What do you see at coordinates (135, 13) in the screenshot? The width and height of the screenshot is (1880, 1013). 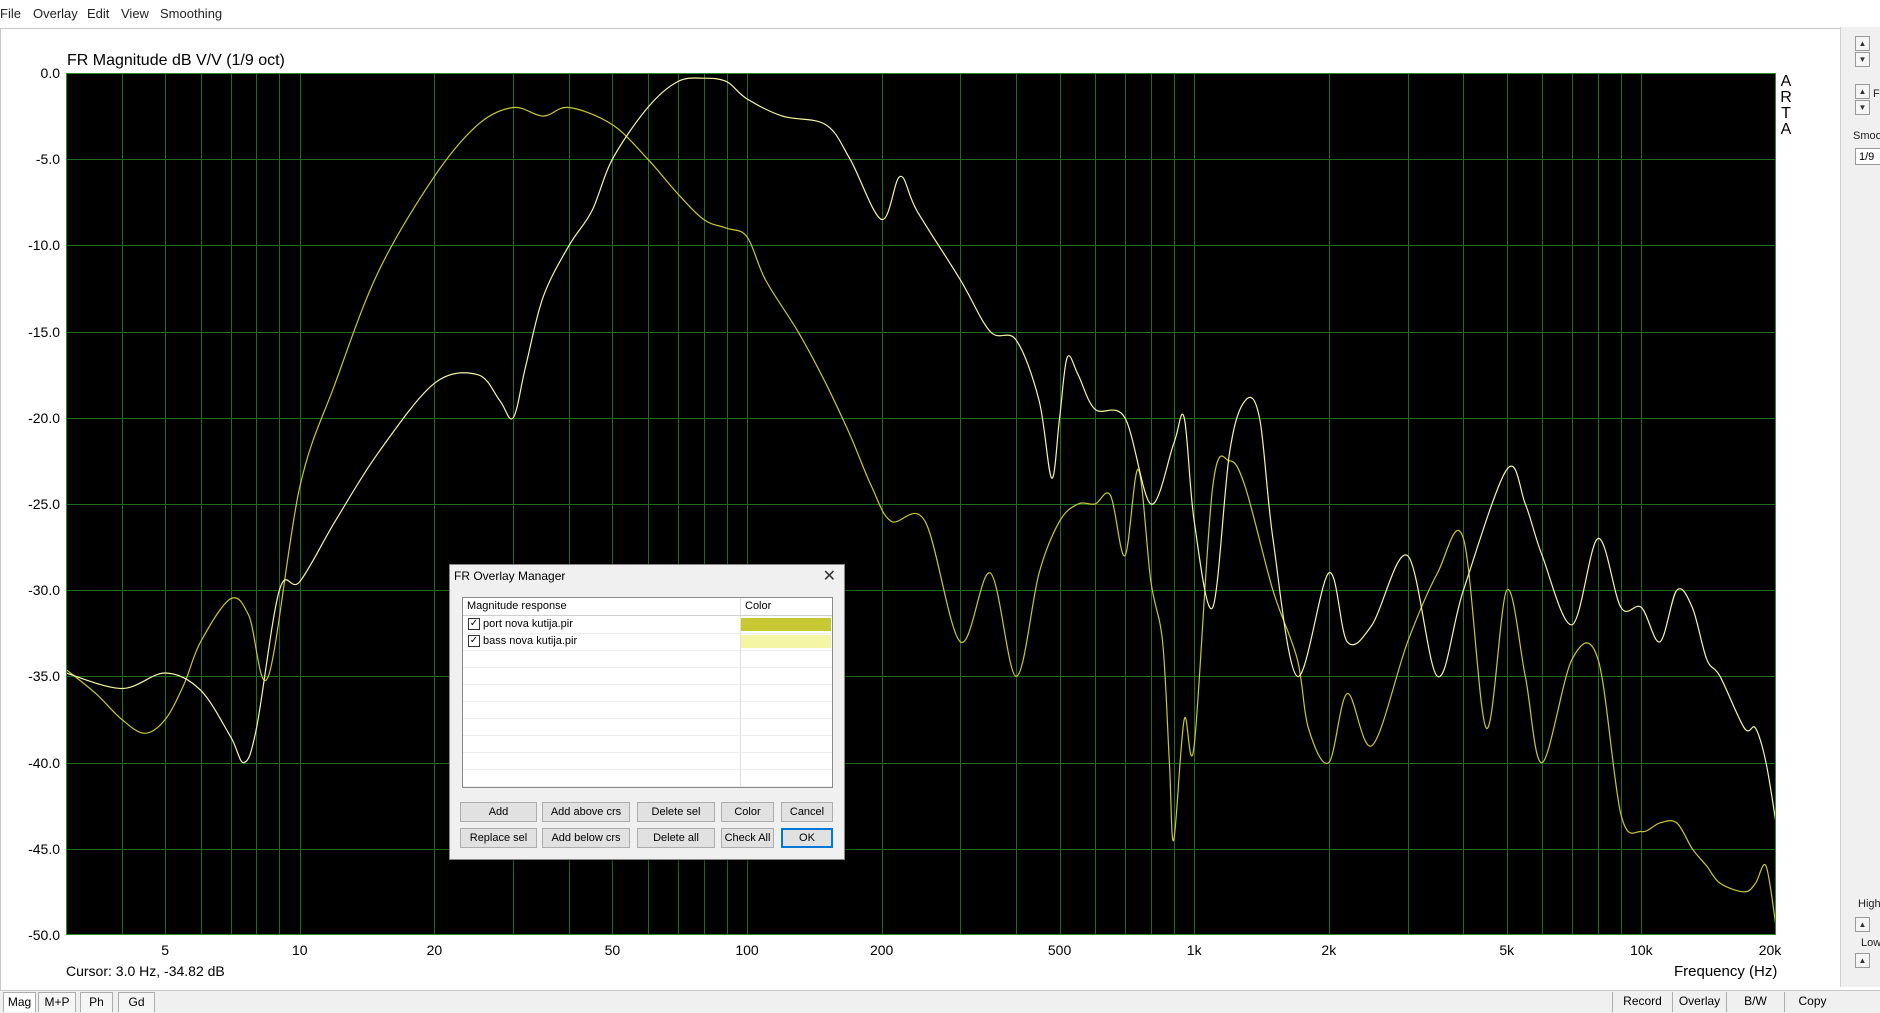 I see `menu-view: View` at bounding box center [135, 13].